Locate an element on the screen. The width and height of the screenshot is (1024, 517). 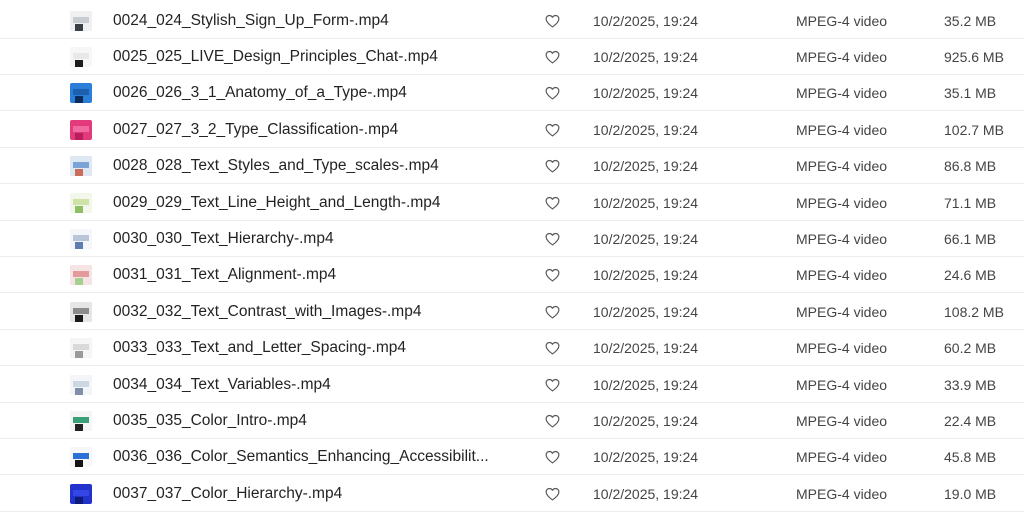
file-size: 45.8 MB is located at coordinates (970, 457).